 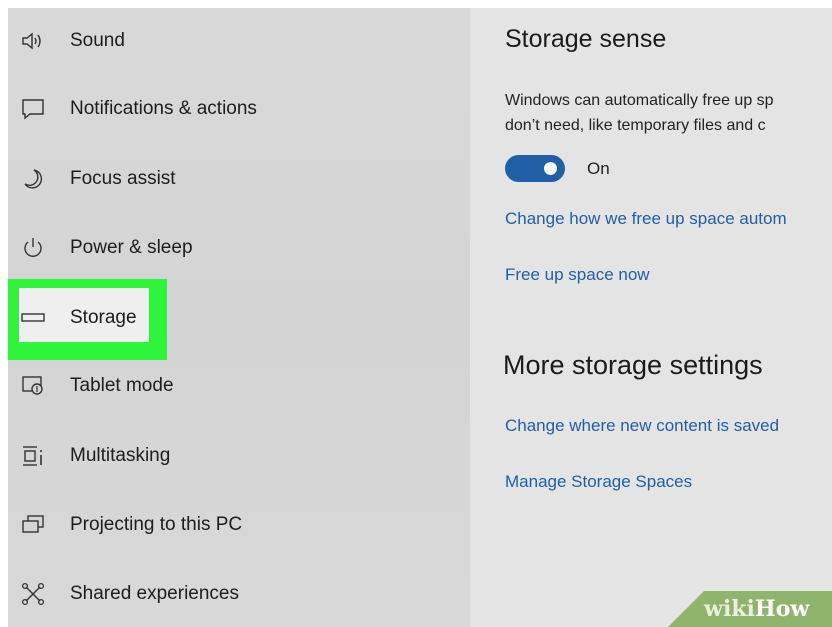 What do you see at coordinates (586, 39) in the screenshot?
I see `storage-sense-heading: Storage sense` at bounding box center [586, 39].